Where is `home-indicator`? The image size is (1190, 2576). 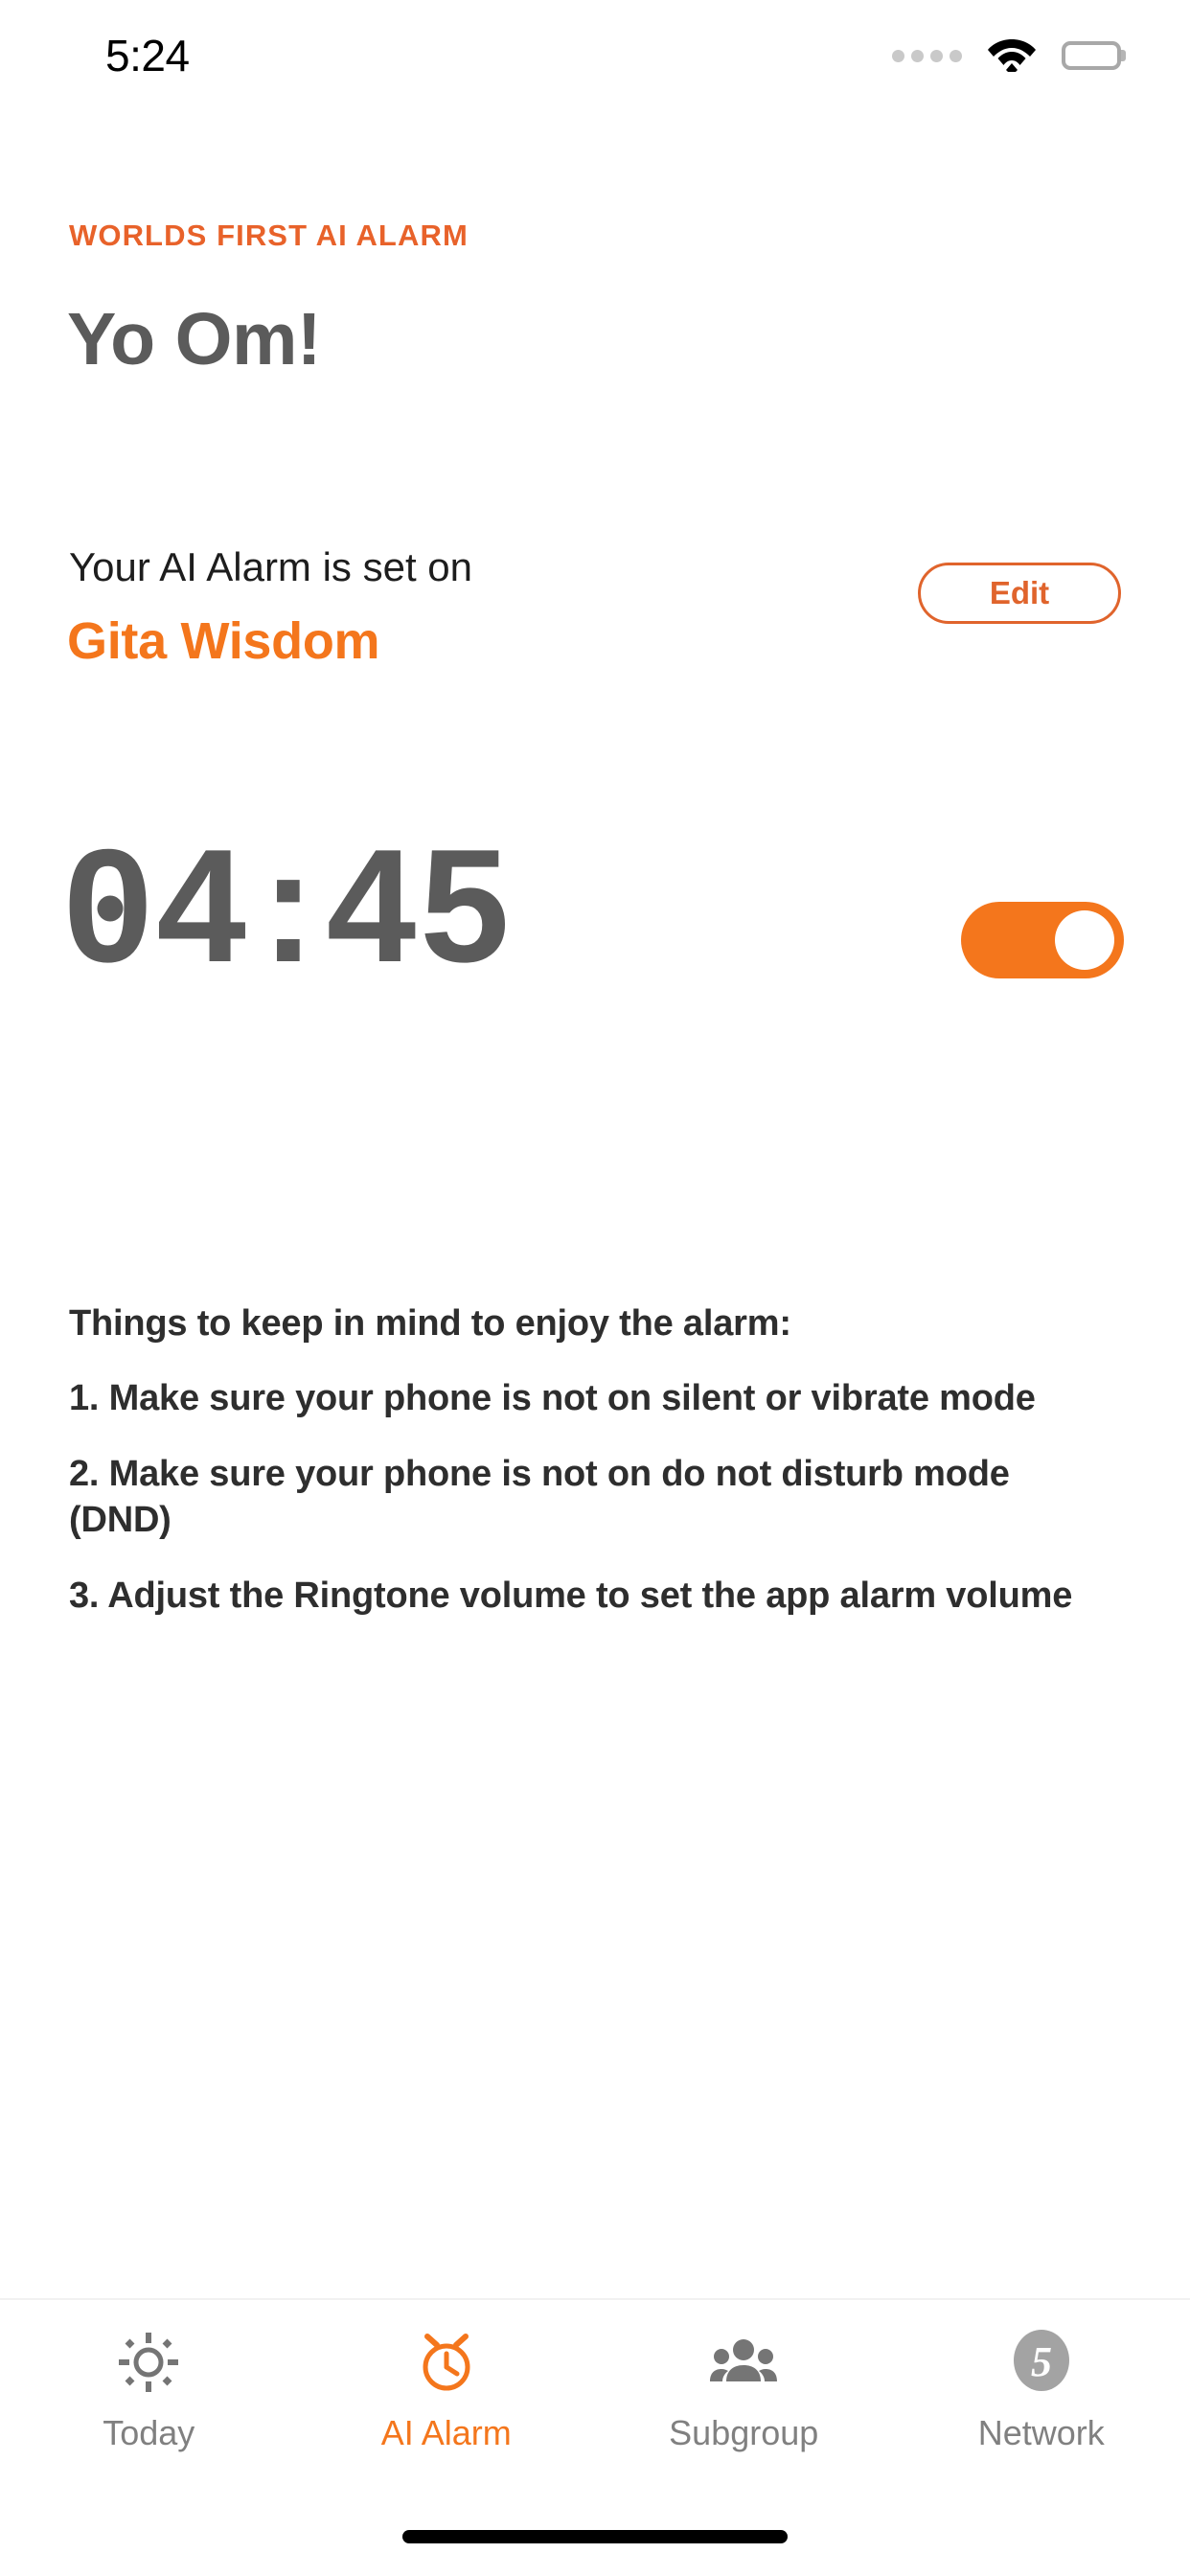
home-indicator is located at coordinates (595, 2536).